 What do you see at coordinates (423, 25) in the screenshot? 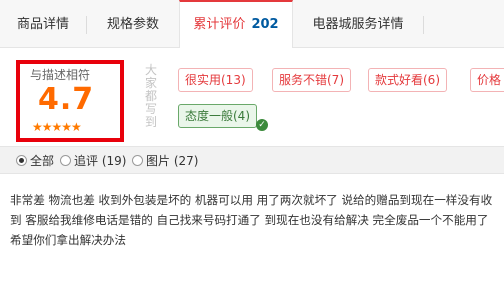
I see `tab-divider` at bounding box center [423, 25].